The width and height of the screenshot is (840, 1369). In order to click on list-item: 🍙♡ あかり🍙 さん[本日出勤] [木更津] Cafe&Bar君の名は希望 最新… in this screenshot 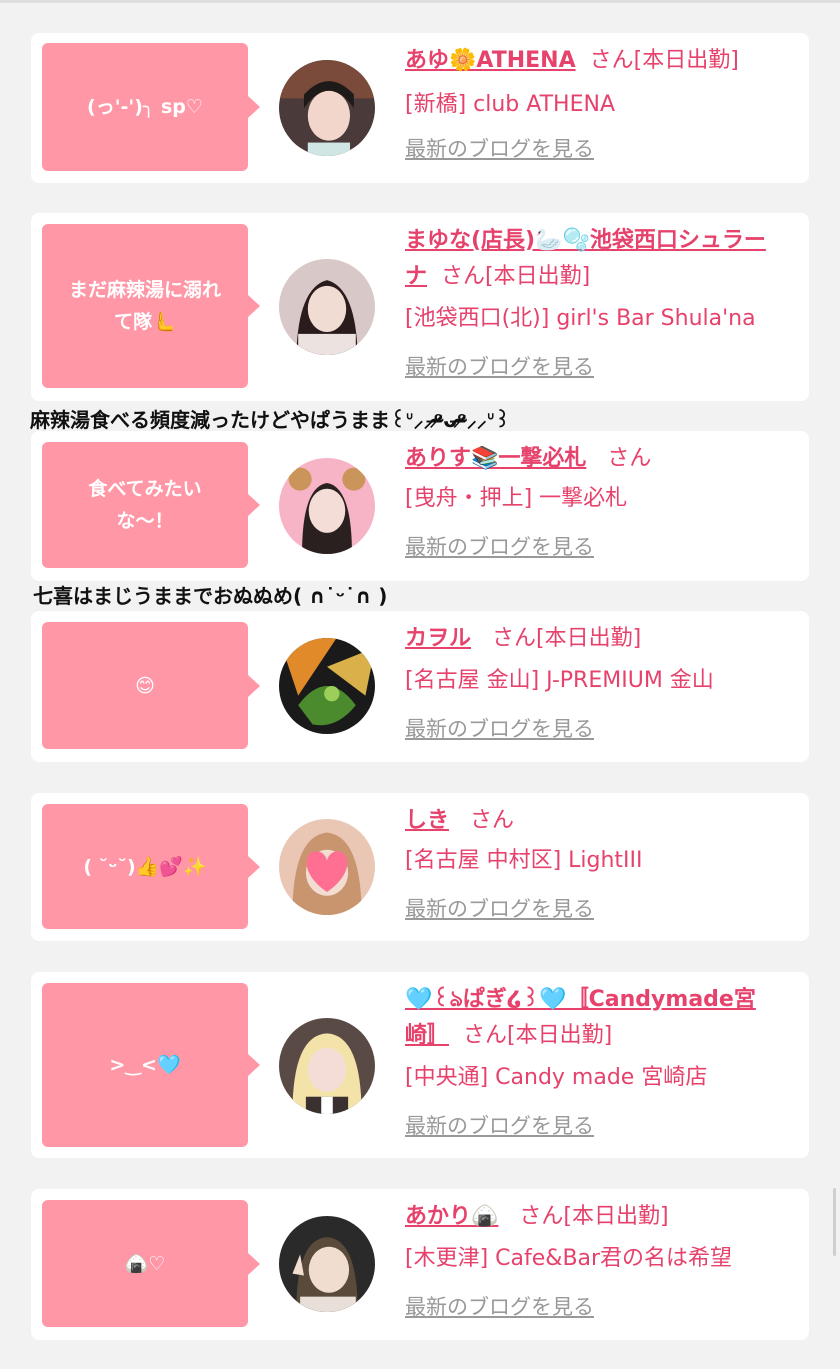, I will do `click(420, 1264)`.